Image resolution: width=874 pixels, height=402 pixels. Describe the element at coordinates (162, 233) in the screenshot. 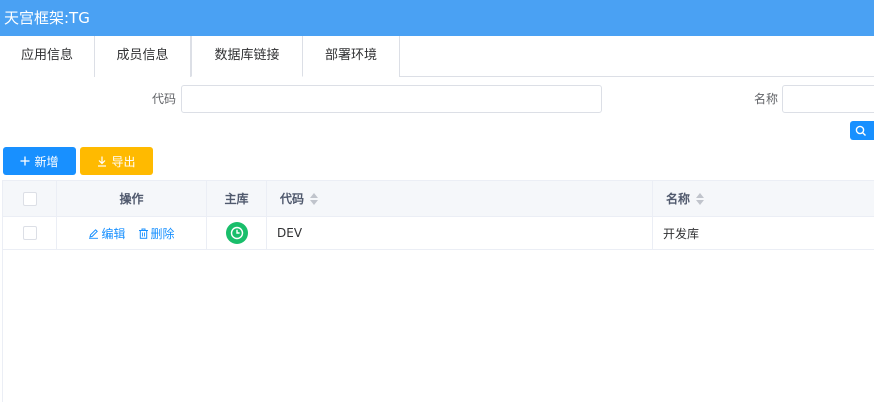

I see `delete-label: 删除` at that location.